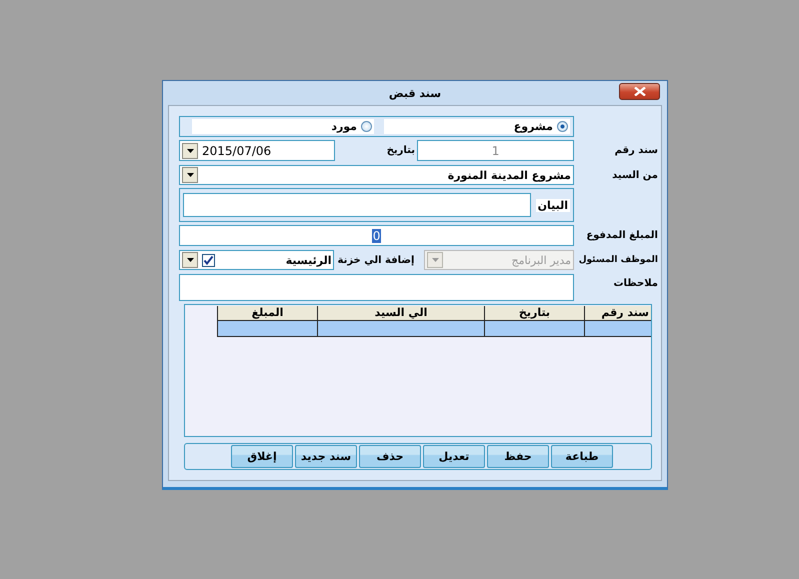 The width and height of the screenshot is (799, 579). I want to click on action-button: حذف, so click(390, 456).